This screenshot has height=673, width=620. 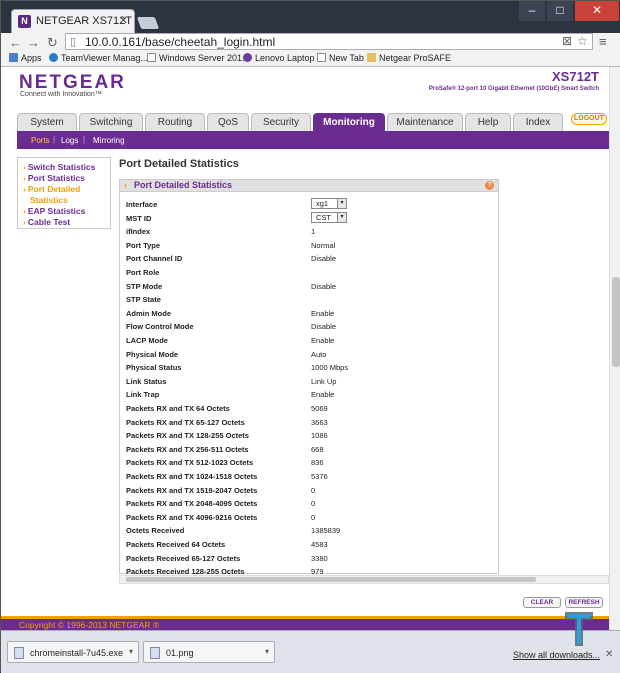 What do you see at coordinates (187, 436) in the screenshot?
I see `row-label: Packets RX and TX 128-255 Octets` at bounding box center [187, 436].